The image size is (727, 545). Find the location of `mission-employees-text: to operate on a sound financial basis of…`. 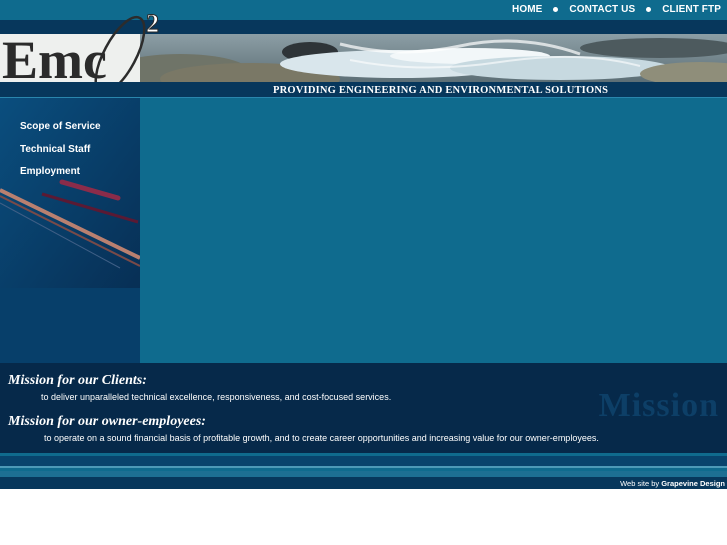

mission-employees-text: to operate on a sound financial basis of… is located at coordinates (321, 438).